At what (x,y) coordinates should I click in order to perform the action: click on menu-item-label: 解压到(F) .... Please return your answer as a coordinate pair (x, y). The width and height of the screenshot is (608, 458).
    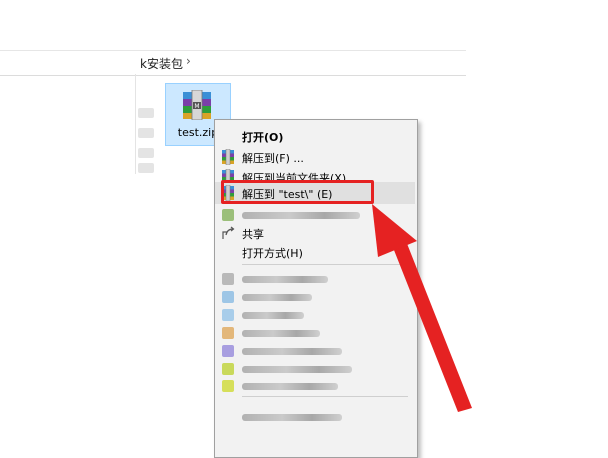
    Looking at the image, I should click on (273, 158).